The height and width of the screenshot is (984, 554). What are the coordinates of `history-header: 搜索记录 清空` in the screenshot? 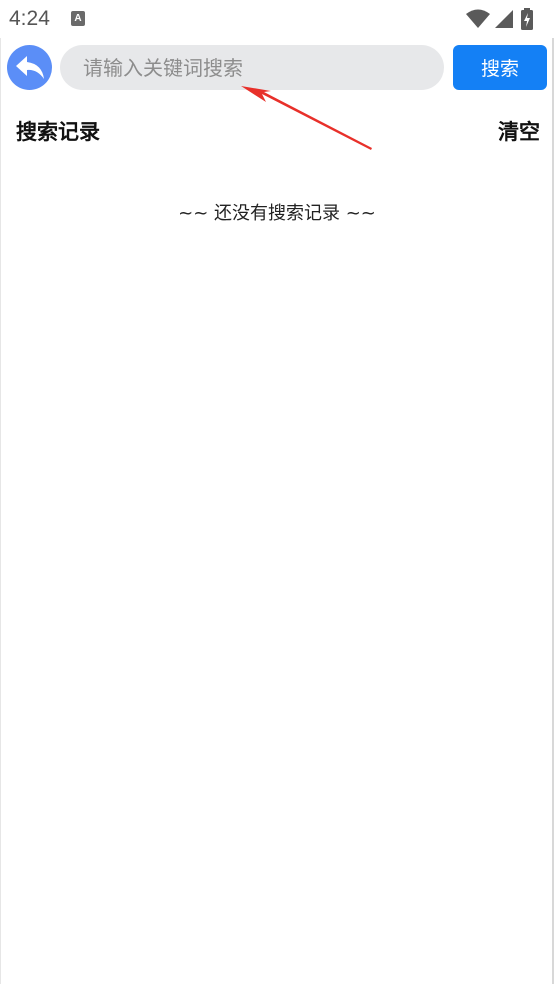 It's located at (277, 130).